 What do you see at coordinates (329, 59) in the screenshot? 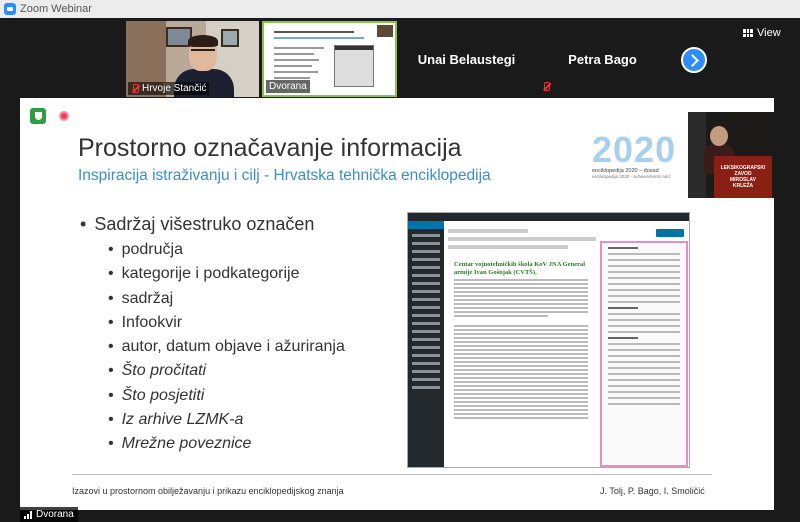
I see `participant-tile-active-speaker: Dvorana` at bounding box center [329, 59].